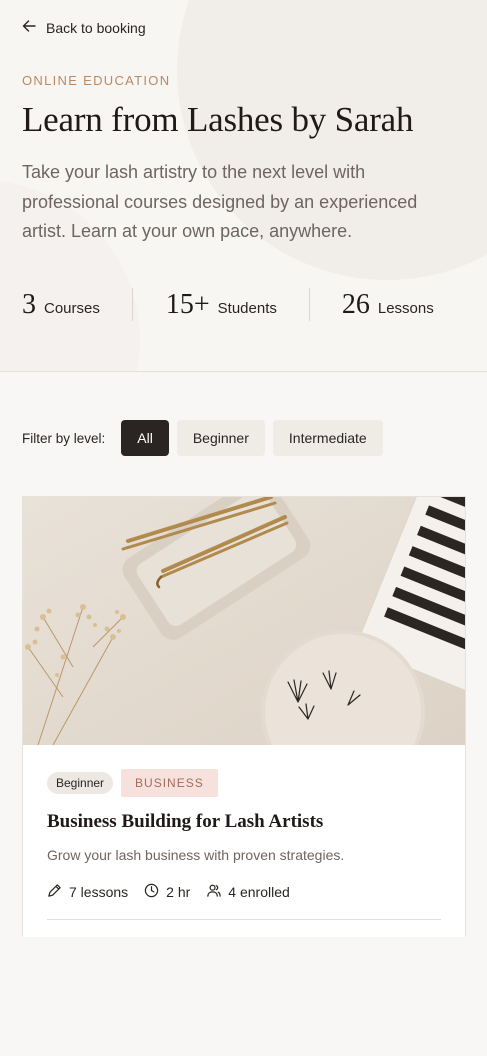  Describe the element at coordinates (64, 438) in the screenshot. I see `filter-label: Filter by level:` at that location.